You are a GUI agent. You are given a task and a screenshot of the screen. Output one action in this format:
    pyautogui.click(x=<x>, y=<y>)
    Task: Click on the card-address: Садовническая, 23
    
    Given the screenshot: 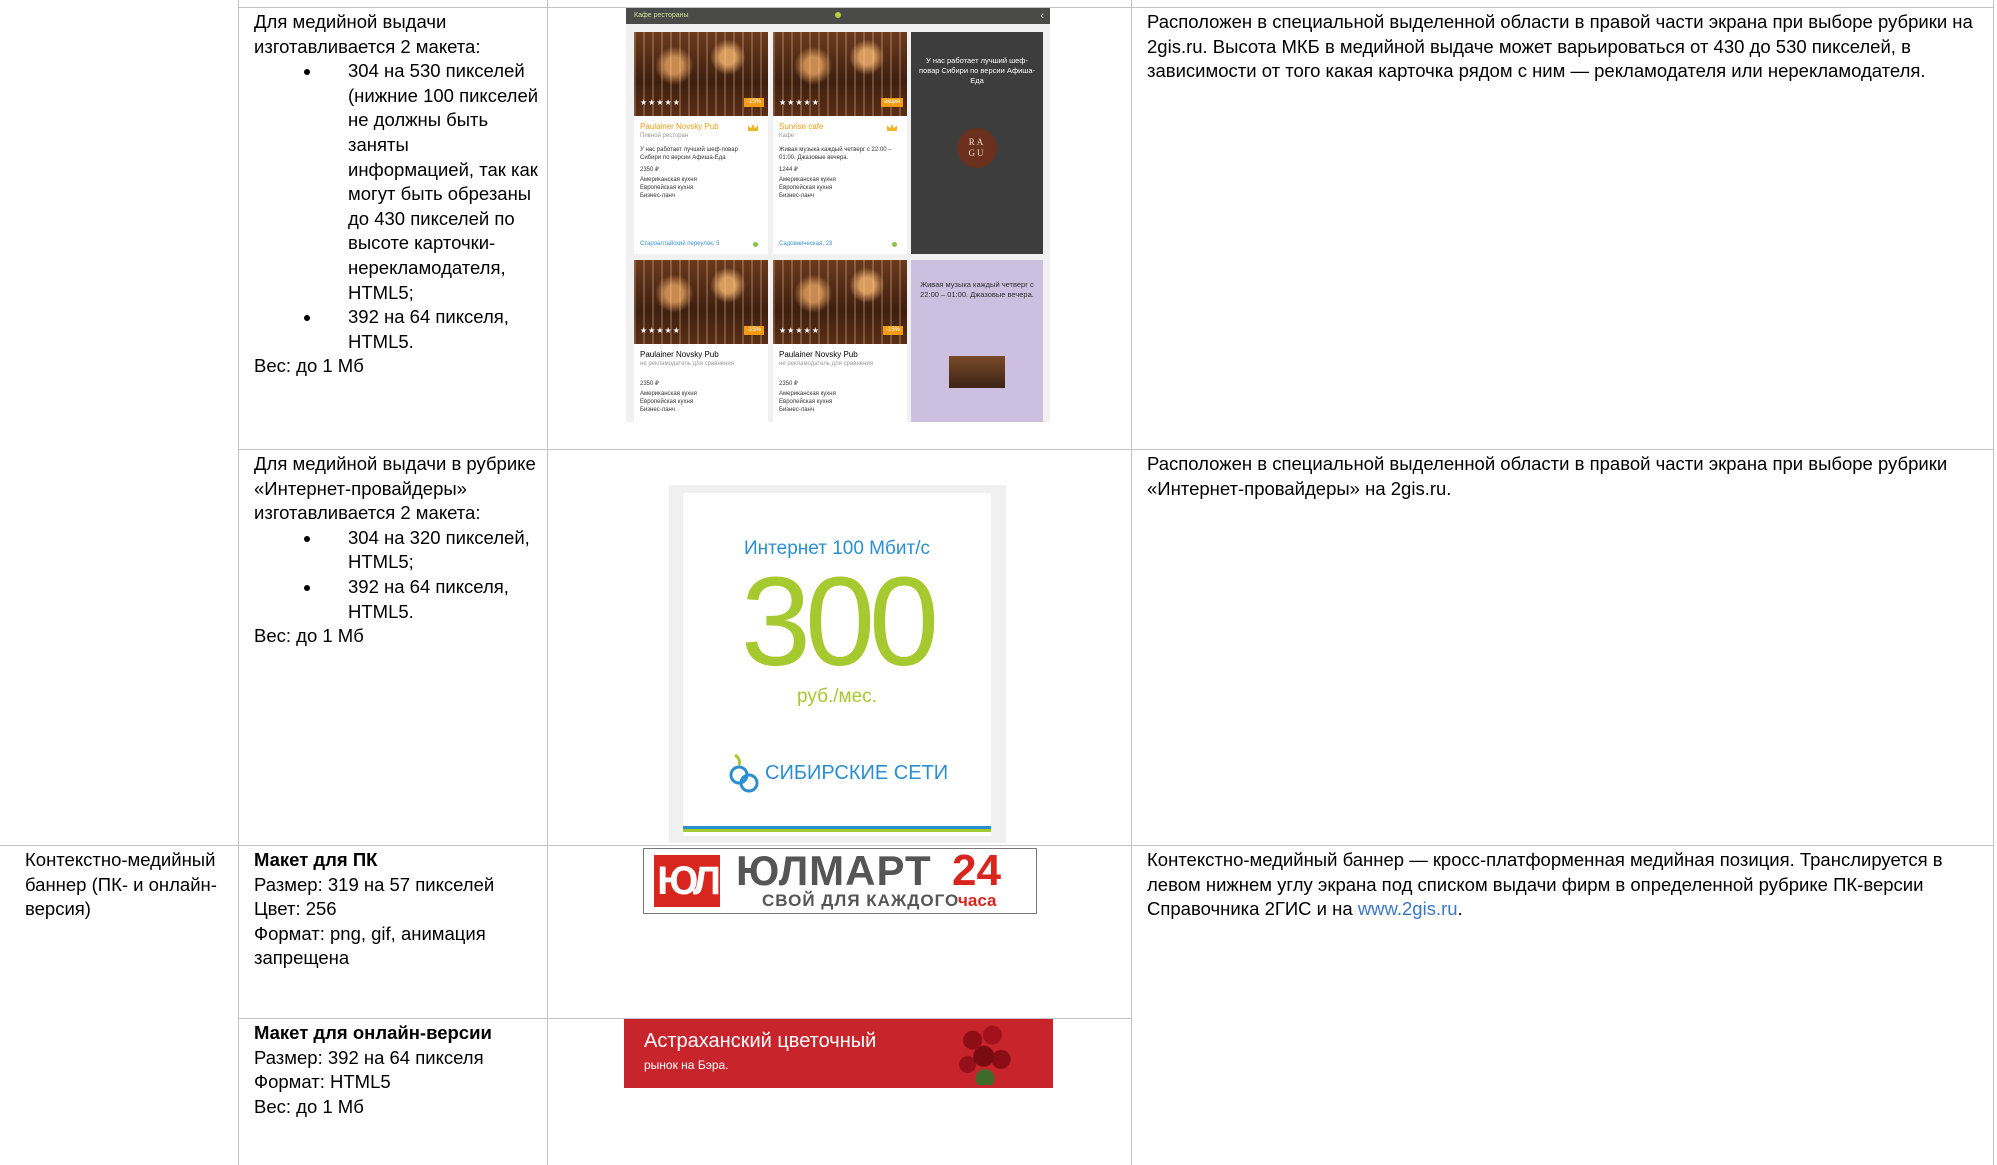 What is the action you would take?
    pyautogui.click(x=806, y=244)
    